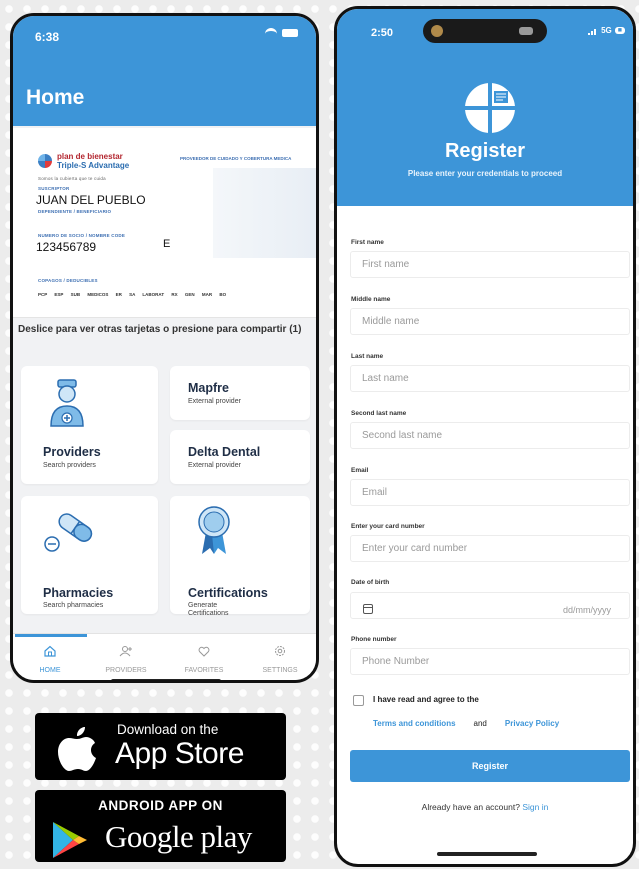 The height and width of the screenshot is (869, 639). Describe the element at coordinates (370, 582) in the screenshot. I see `date-of-birth-label: Date of birth` at that location.